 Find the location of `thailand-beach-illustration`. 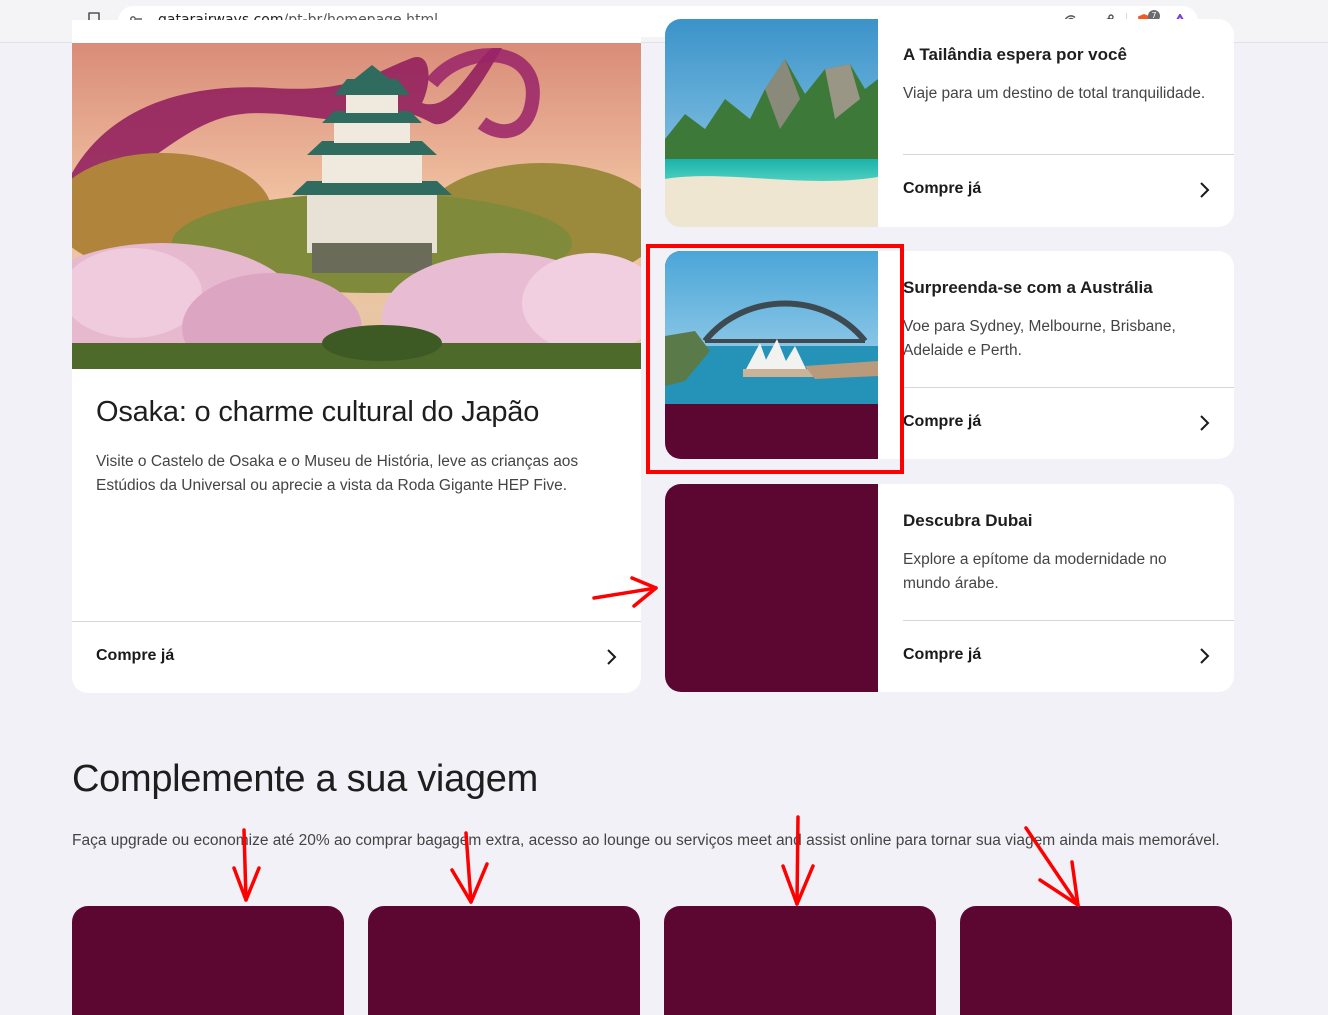

thailand-beach-illustration is located at coordinates (771, 123).